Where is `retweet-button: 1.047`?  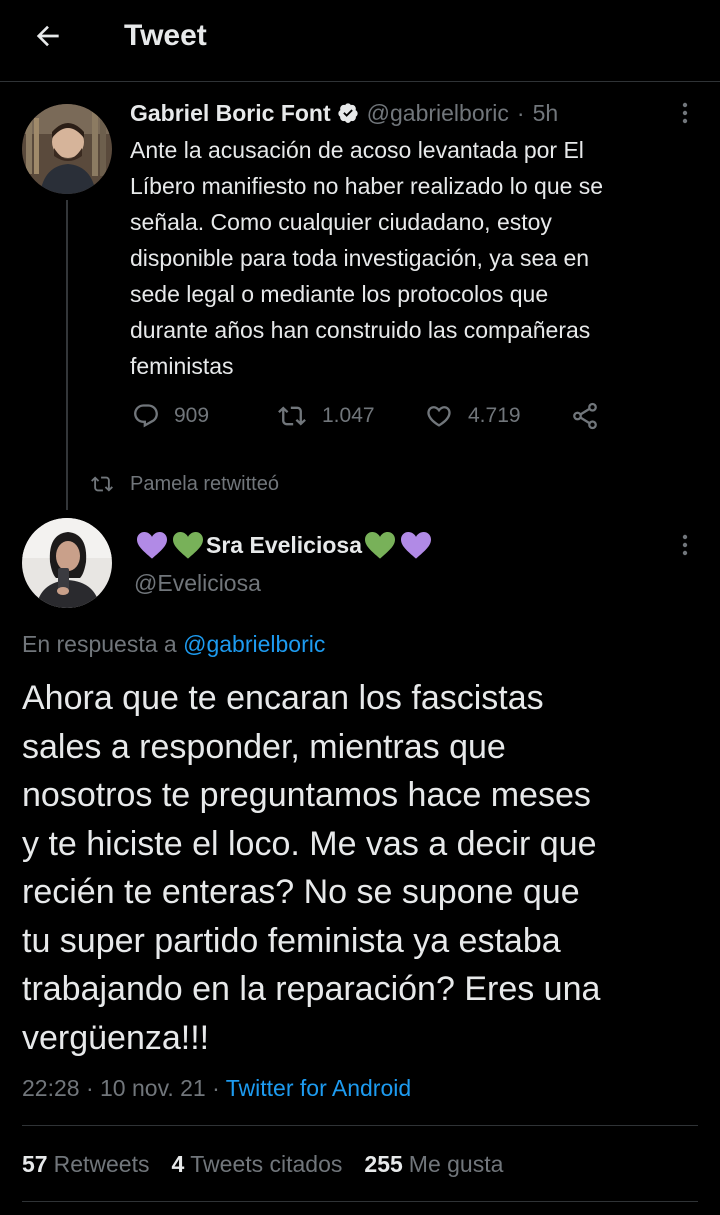 retweet-button: 1.047 is located at coordinates (325, 416).